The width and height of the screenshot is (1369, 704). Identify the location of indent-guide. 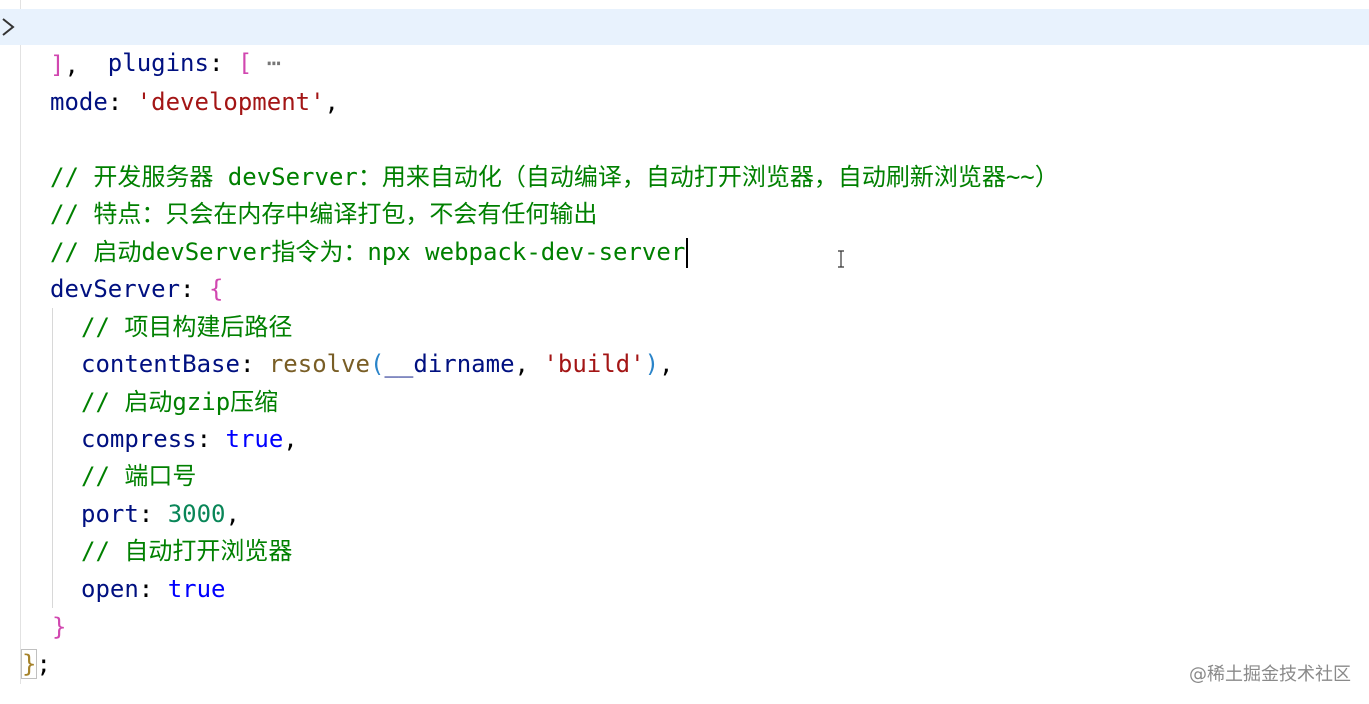
(52, 458).